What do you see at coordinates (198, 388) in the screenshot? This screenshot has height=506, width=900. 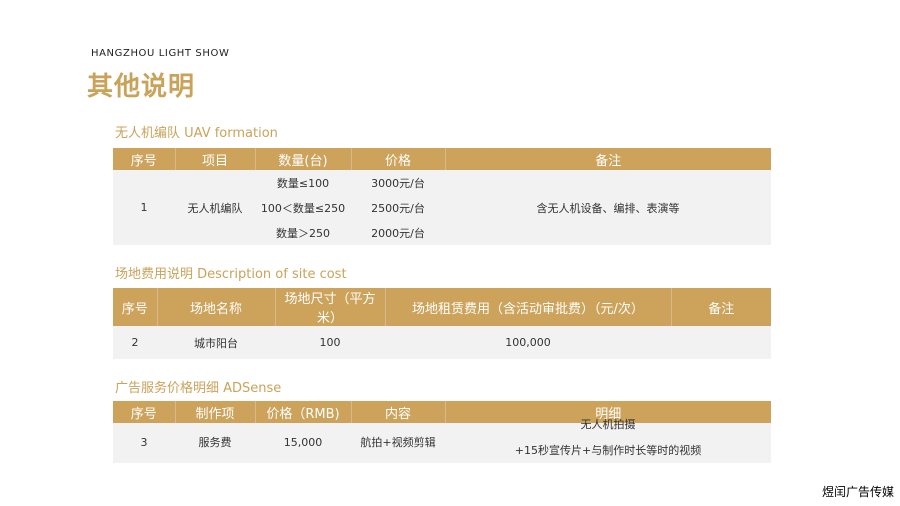 I see `ads-section-title: 广告服务价格明细 ADSense` at bounding box center [198, 388].